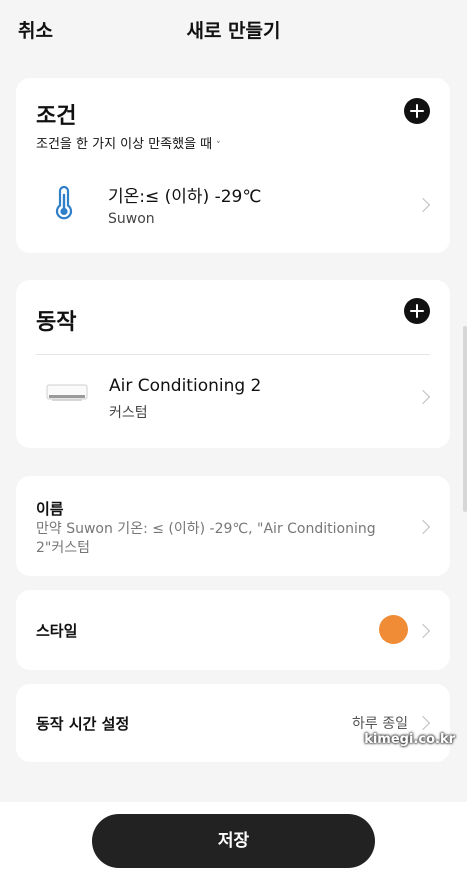 This screenshot has height=880, width=467. Describe the element at coordinates (57, 631) in the screenshot. I see `style-label: 스타일` at that location.